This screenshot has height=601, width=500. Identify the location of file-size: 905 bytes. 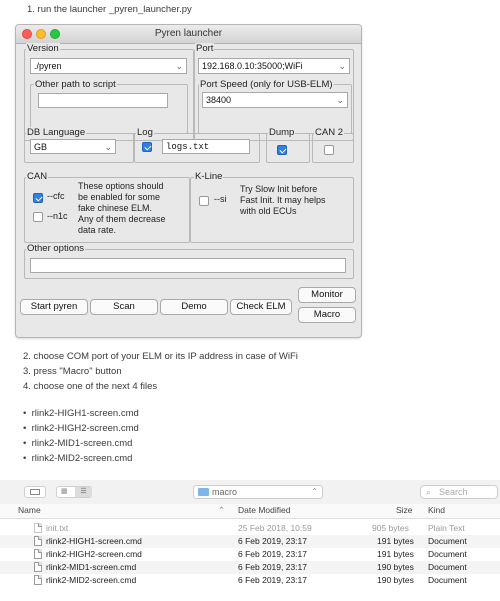
(390, 528).